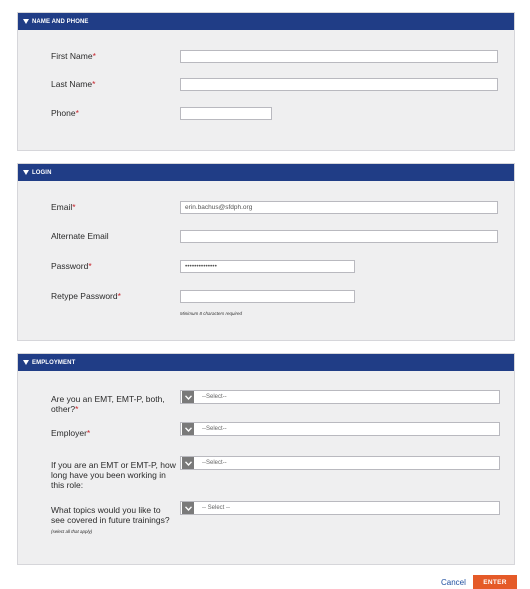 The image size is (530, 589). Describe the element at coordinates (340, 508) in the screenshot. I see `topics-select: -- Select --` at that location.